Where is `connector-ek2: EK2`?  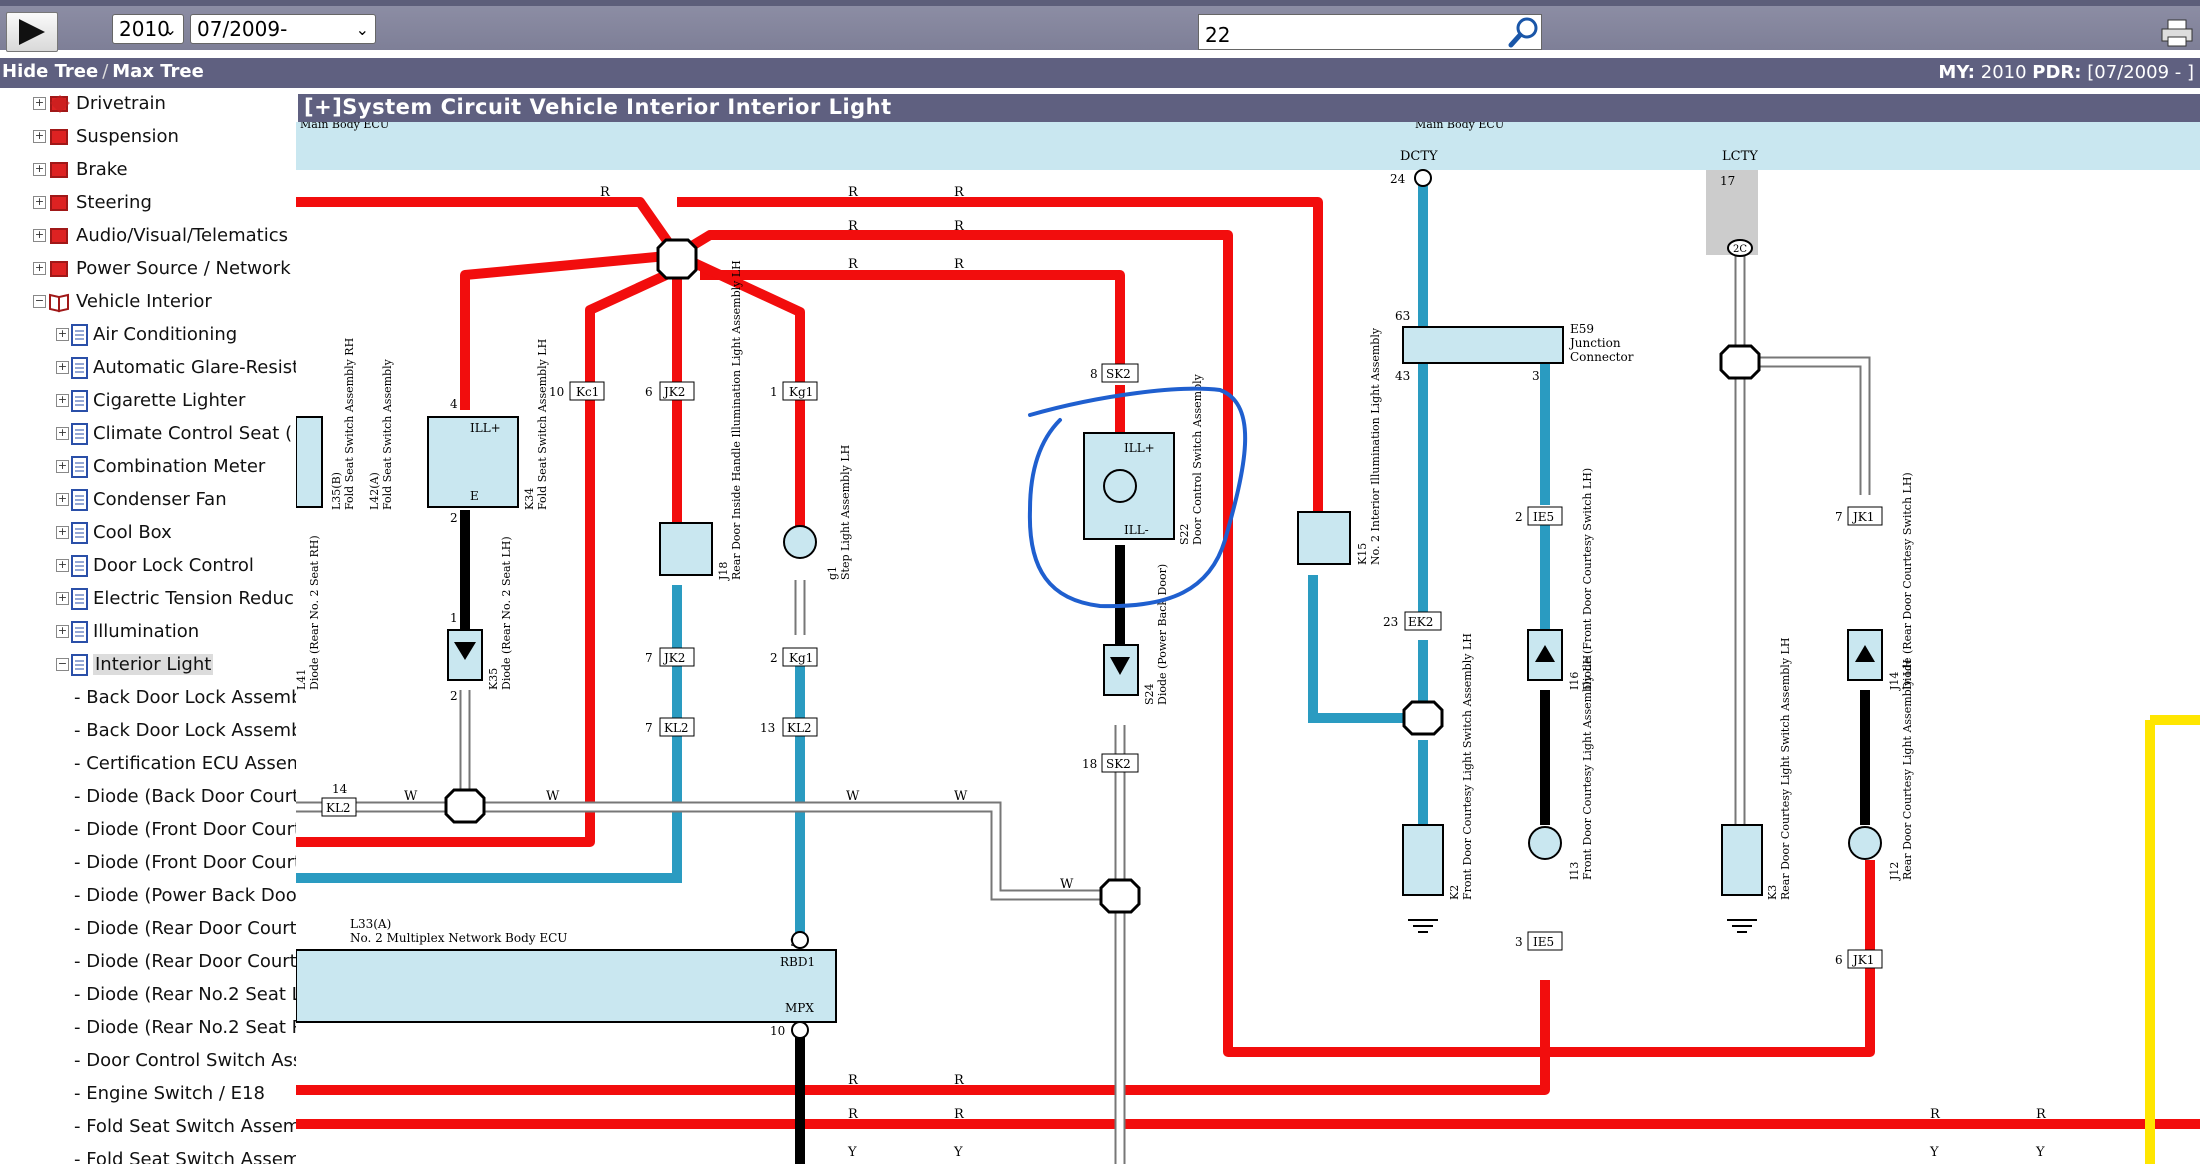 connector-ek2: EK2 is located at coordinates (1420, 622).